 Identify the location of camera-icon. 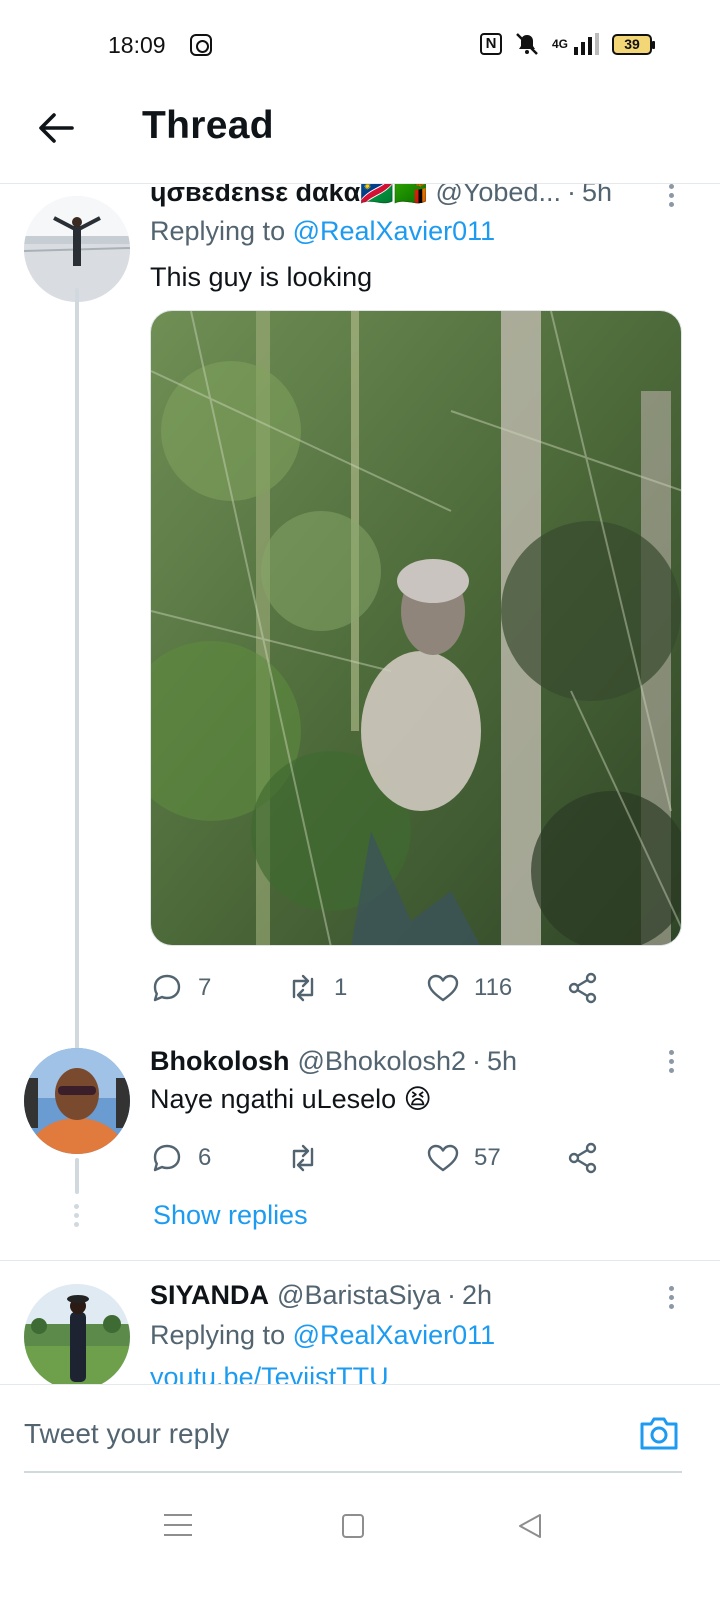
(659, 1433).